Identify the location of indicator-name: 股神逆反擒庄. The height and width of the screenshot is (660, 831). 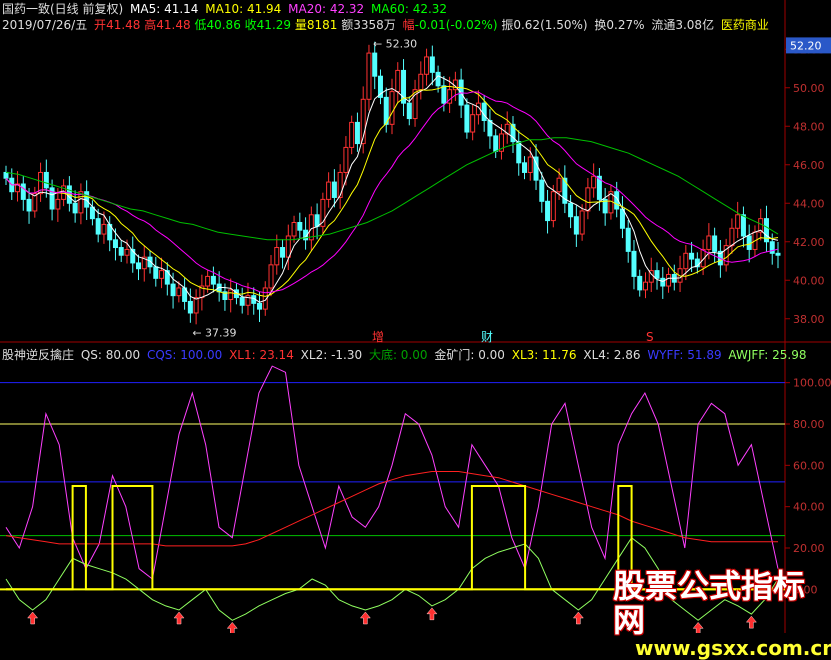
(38, 355).